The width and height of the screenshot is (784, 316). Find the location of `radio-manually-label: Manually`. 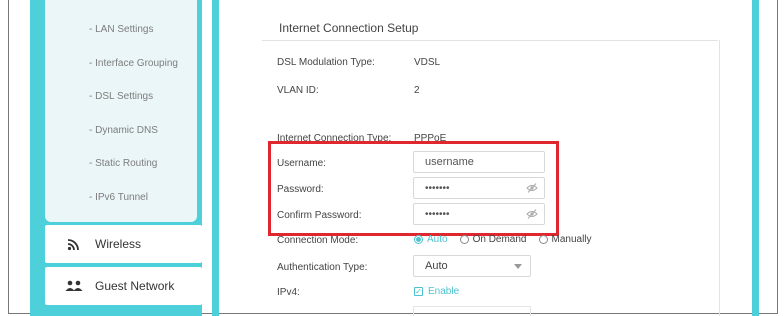

radio-manually-label: Manually is located at coordinates (572, 239).